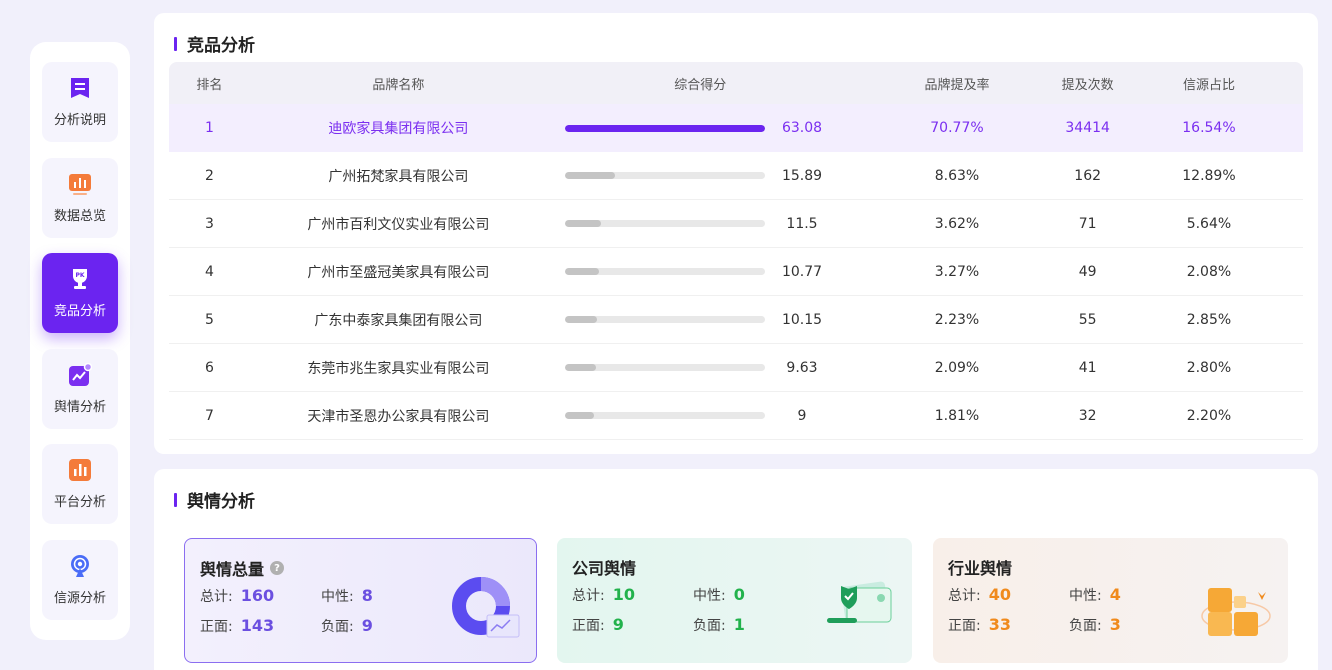 The image size is (1332, 670). What do you see at coordinates (79, 407) in the screenshot?
I see `sidebar-item-label: 舆情分析` at bounding box center [79, 407].